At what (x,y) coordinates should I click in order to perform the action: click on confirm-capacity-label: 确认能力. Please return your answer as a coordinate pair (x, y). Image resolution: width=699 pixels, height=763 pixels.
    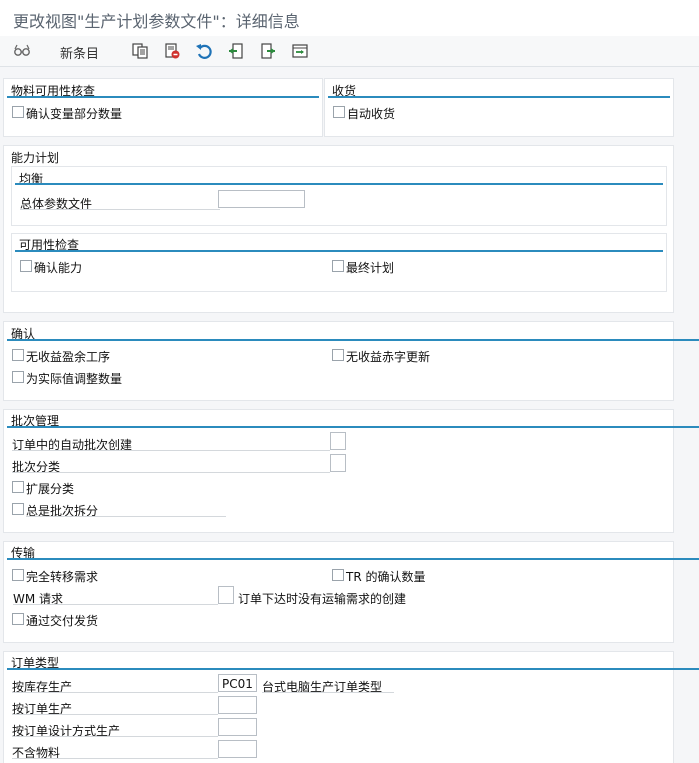
    Looking at the image, I should click on (58, 268).